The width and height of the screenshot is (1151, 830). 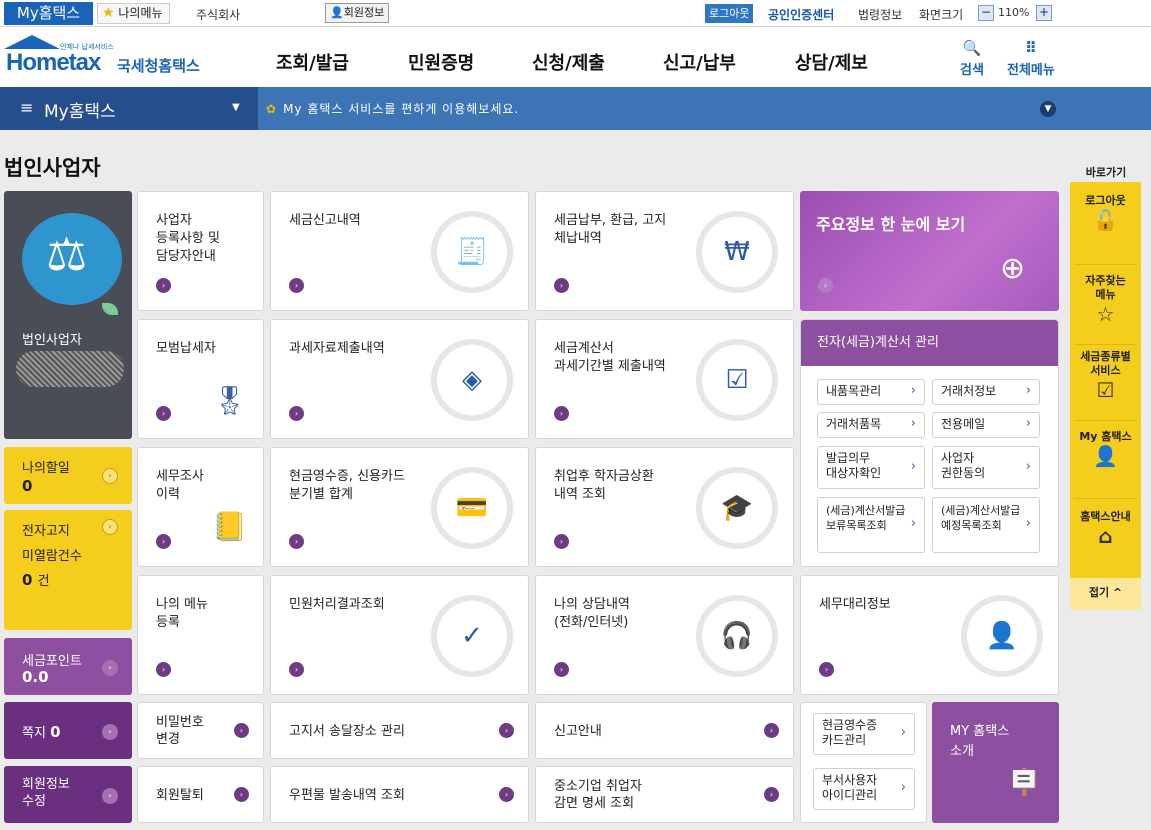 I want to click on card-label: 현금영수증, 신용카드 분기별 합계, so click(x=347, y=485).